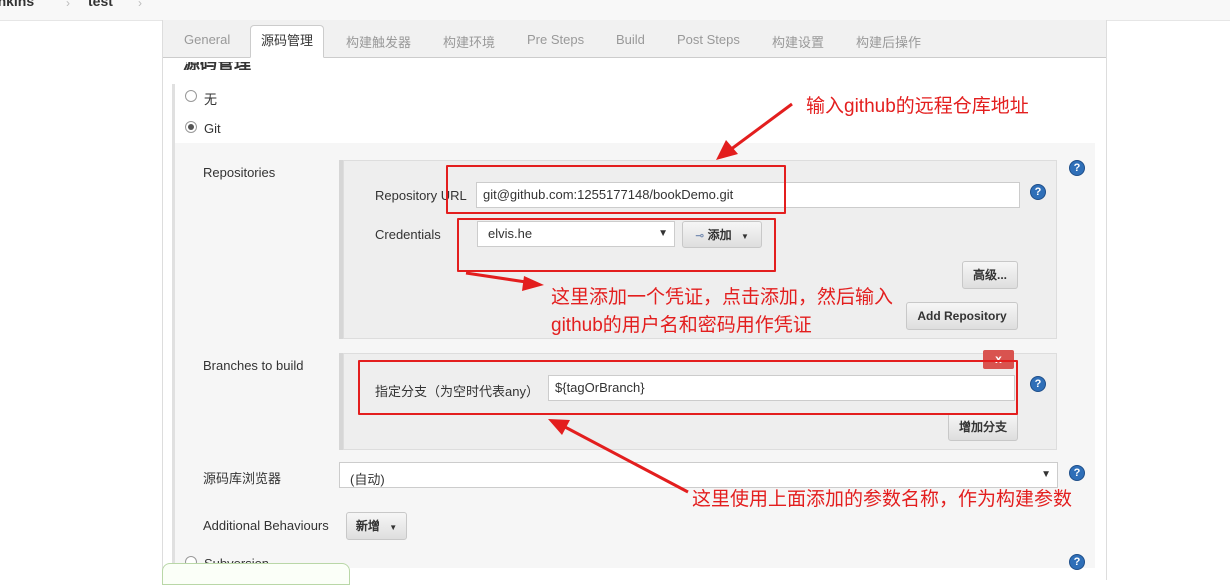 The height and width of the screenshot is (585, 1230). I want to click on arrow-to-credentials, so click(496, 277).